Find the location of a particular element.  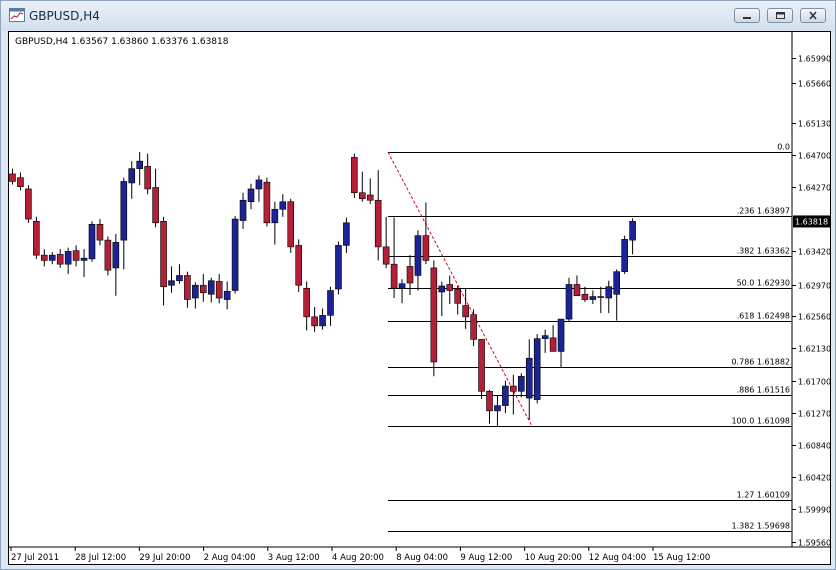

close-button is located at coordinates (813, 15).